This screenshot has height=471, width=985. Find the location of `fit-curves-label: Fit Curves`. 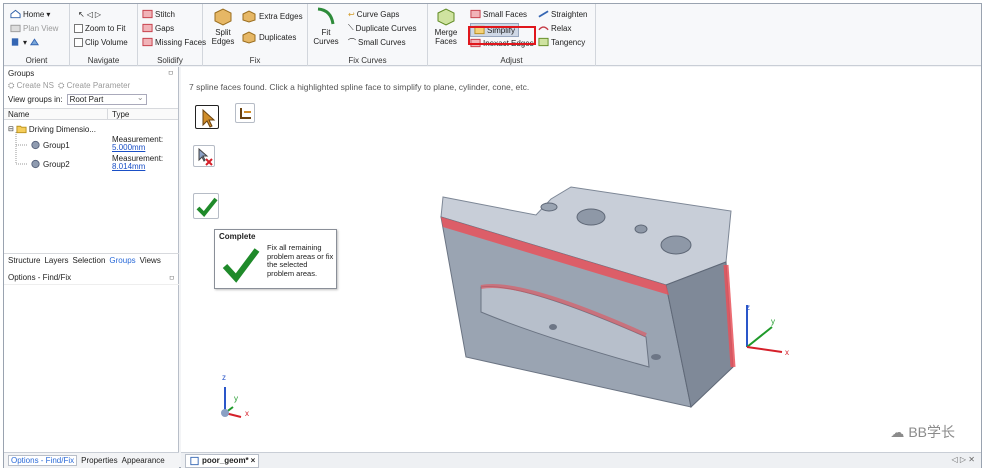

fit-curves-label: Fit Curves is located at coordinates (326, 37).